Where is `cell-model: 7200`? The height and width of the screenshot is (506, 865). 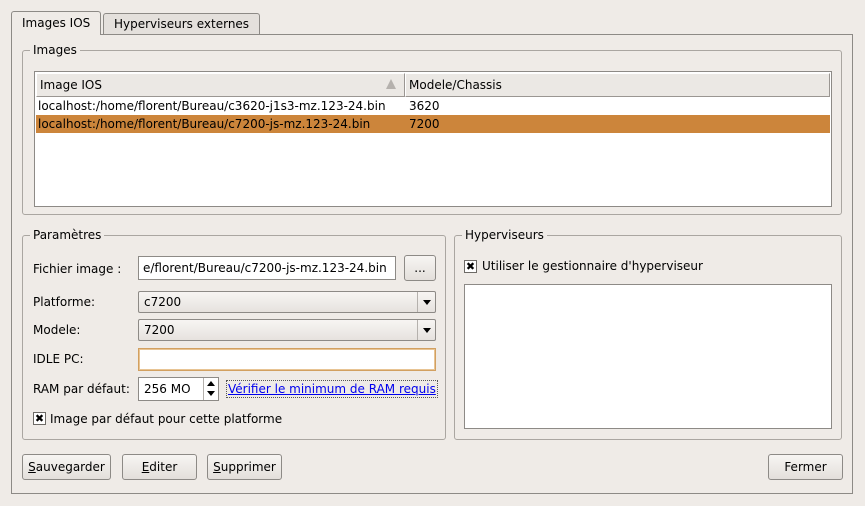 cell-model: 7200 is located at coordinates (424, 124).